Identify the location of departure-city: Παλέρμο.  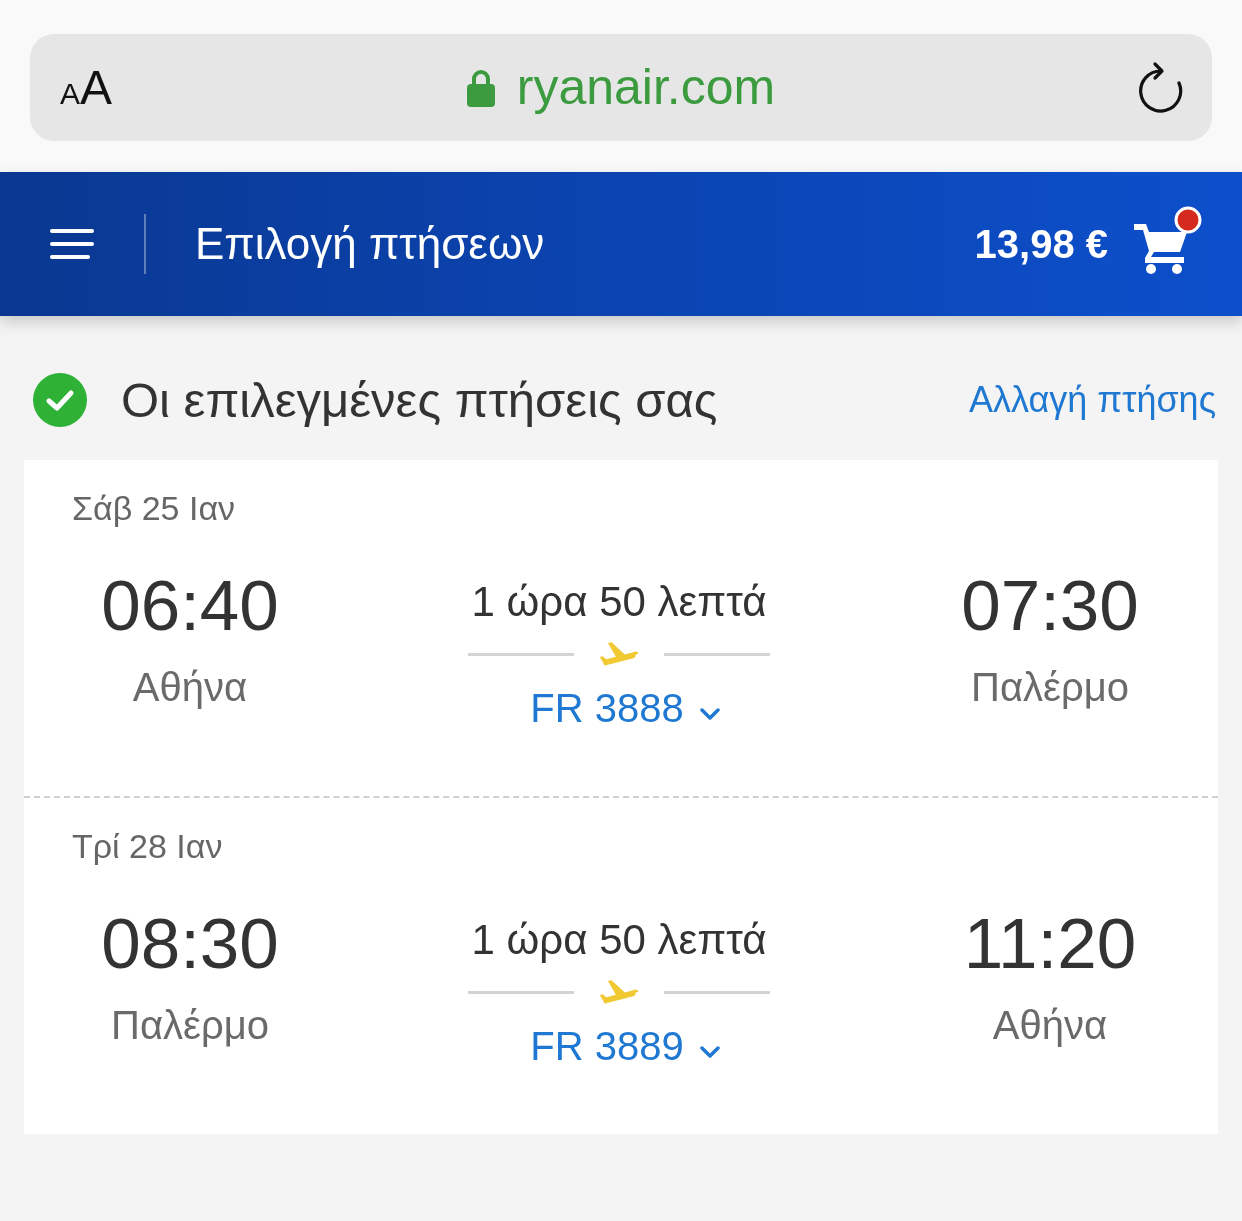
(190, 1025).